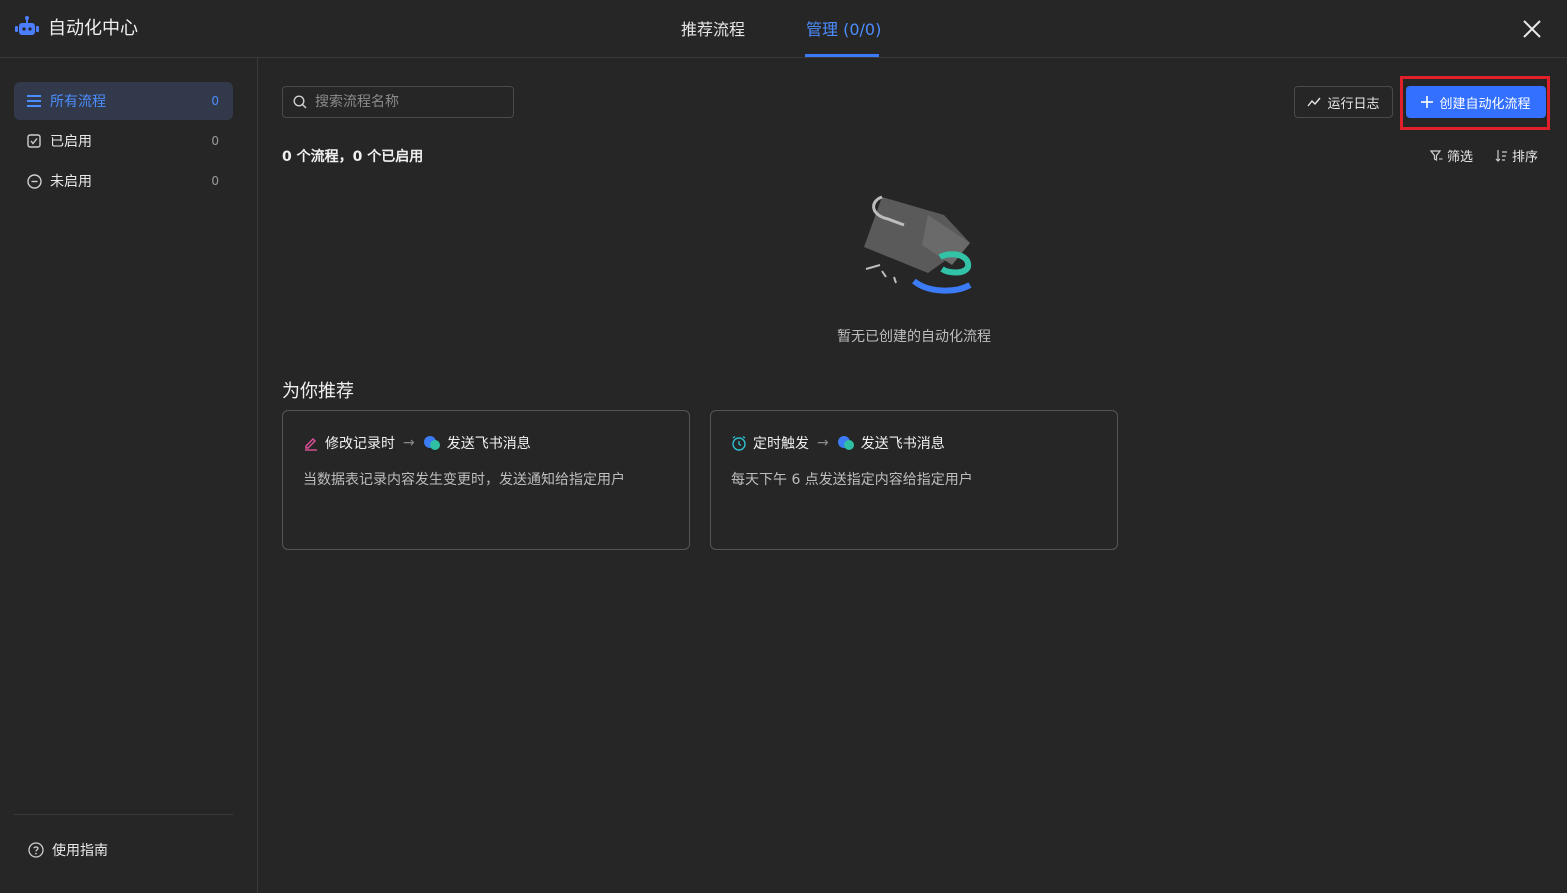 The image size is (1567, 893). Describe the element at coordinates (71, 182) in the screenshot. I see `sidebar-item-label: 未启用` at that location.